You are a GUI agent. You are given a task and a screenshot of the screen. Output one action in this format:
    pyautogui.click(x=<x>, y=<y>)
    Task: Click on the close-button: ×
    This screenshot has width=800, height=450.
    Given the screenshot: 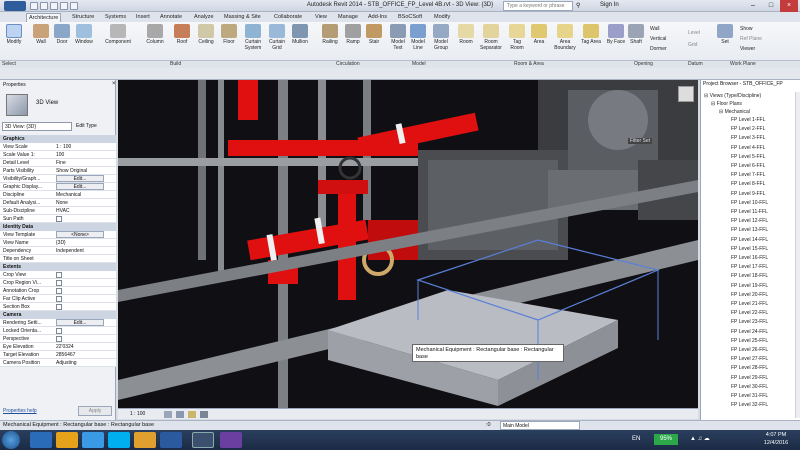 What is the action you would take?
    pyautogui.click(x=789, y=6)
    